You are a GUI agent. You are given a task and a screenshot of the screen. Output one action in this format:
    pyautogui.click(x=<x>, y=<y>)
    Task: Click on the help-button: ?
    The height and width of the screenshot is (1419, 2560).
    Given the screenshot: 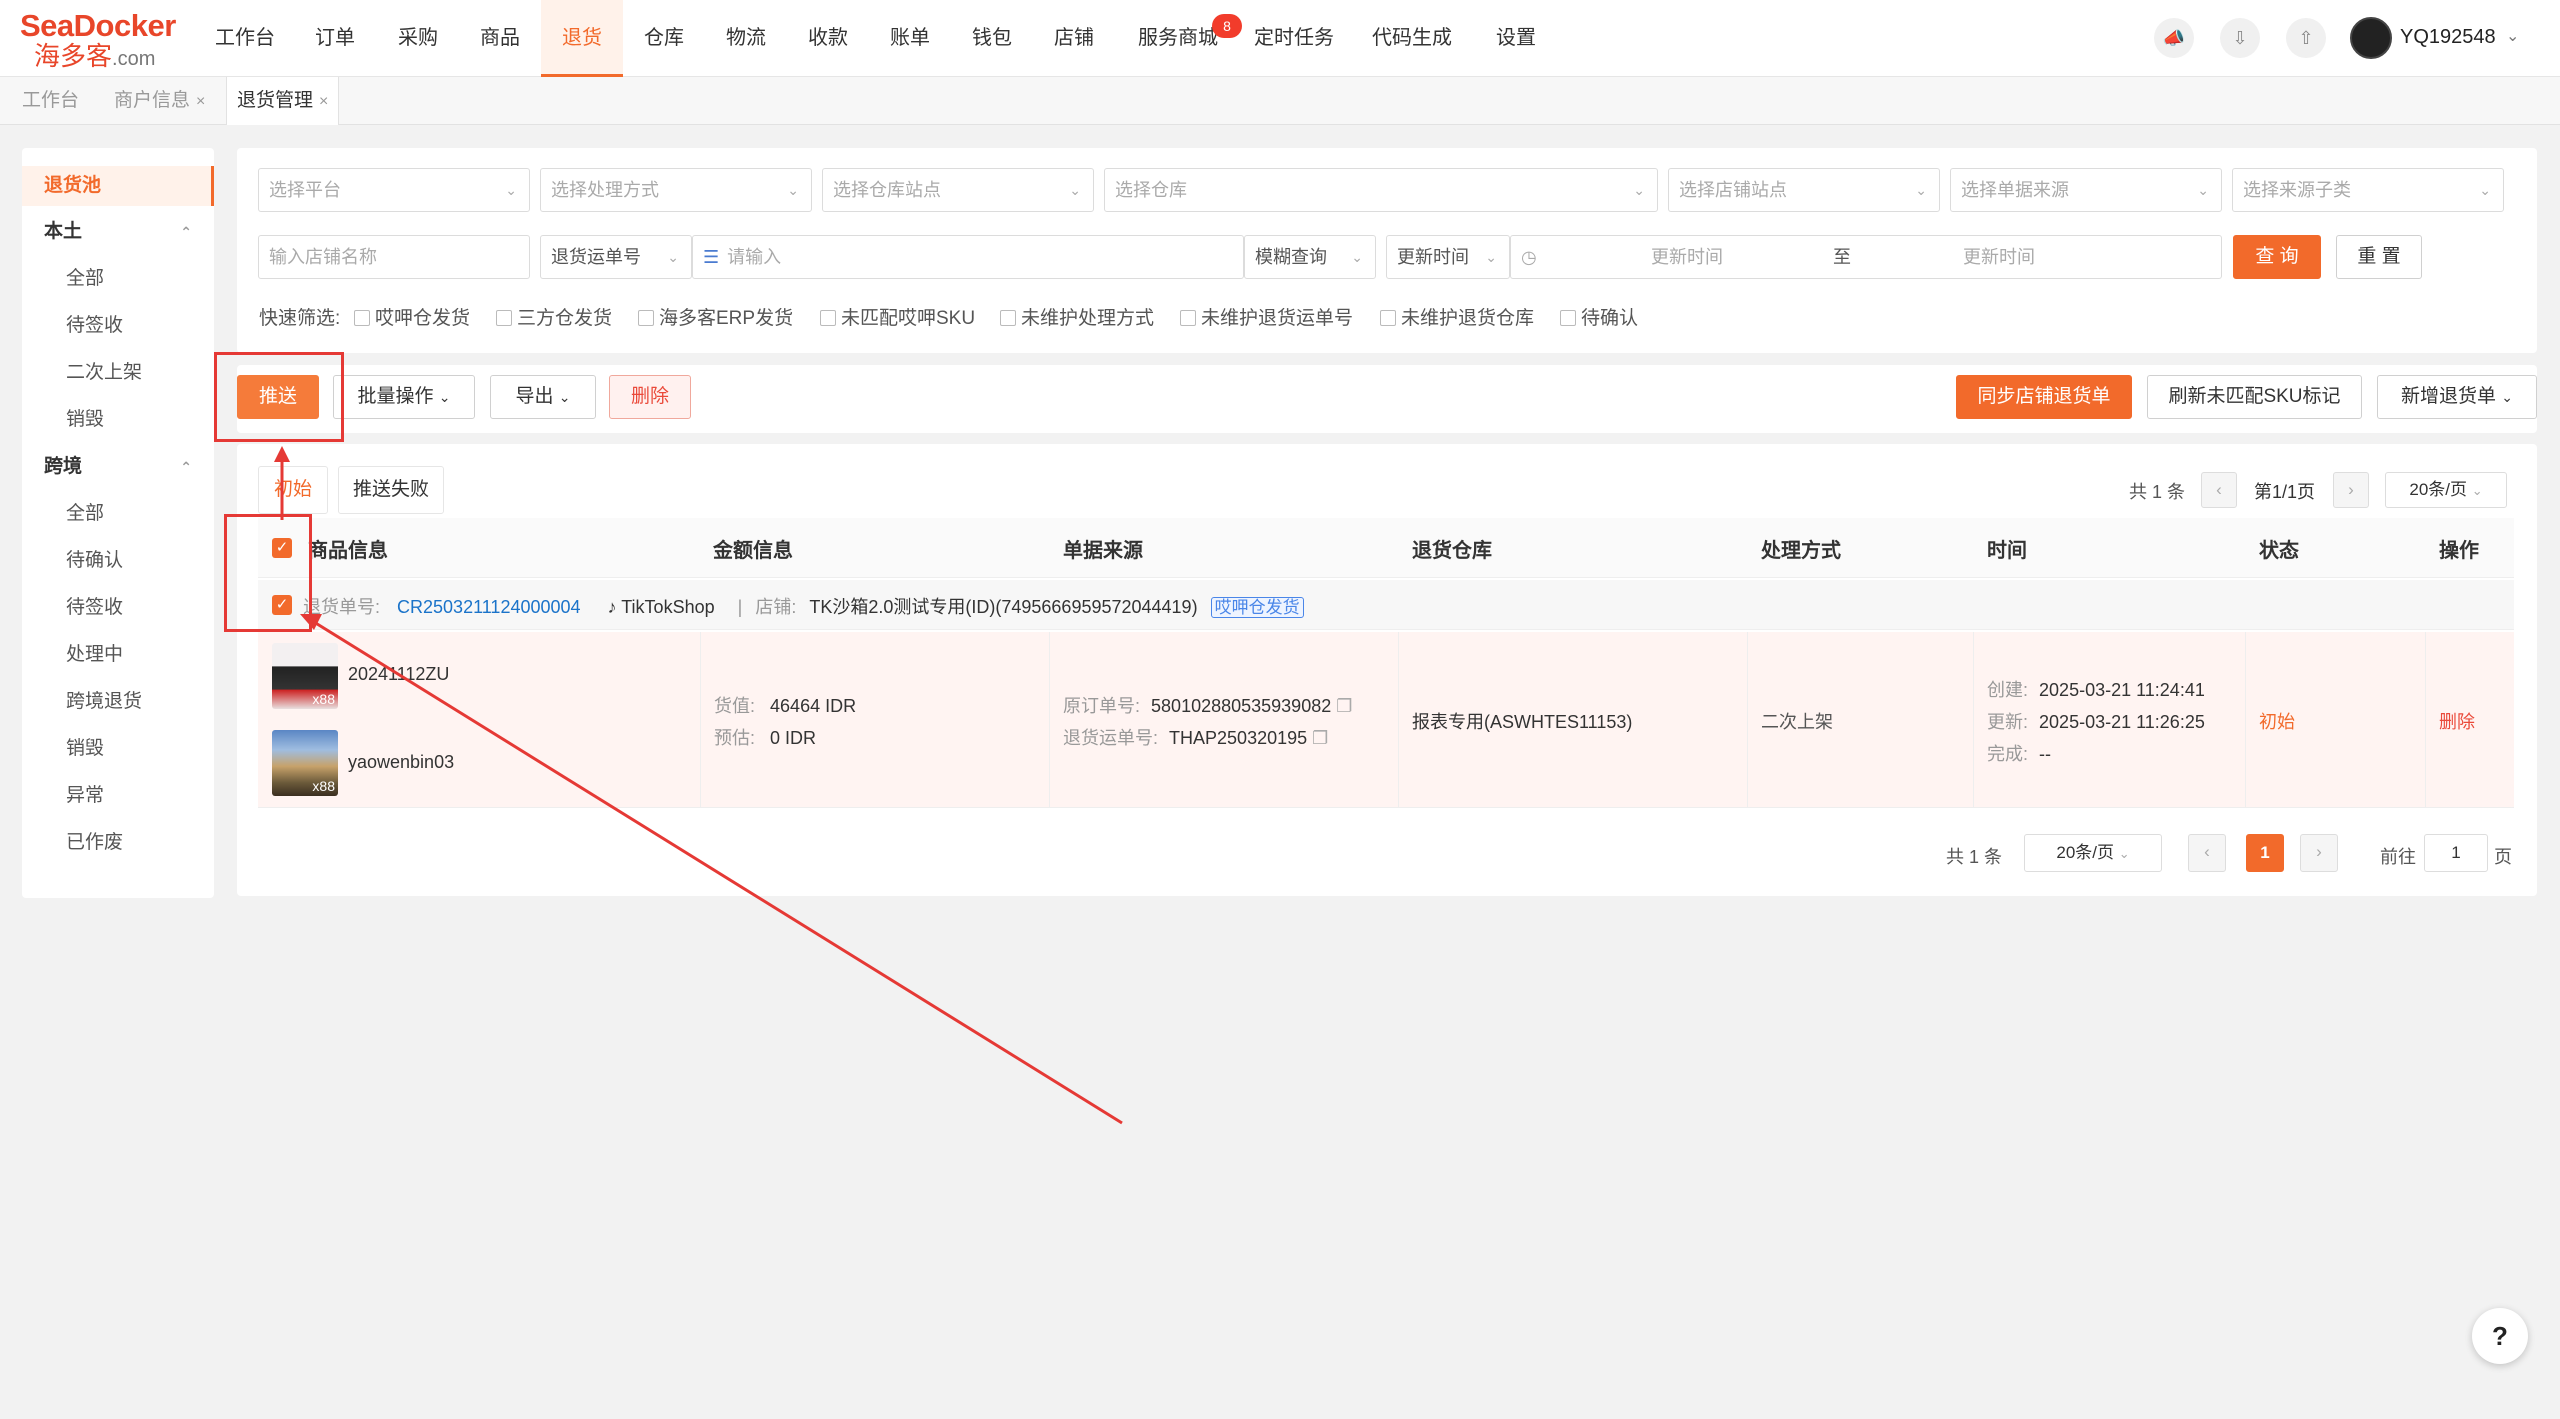 What is the action you would take?
    pyautogui.click(x=2500, y=1336)
    